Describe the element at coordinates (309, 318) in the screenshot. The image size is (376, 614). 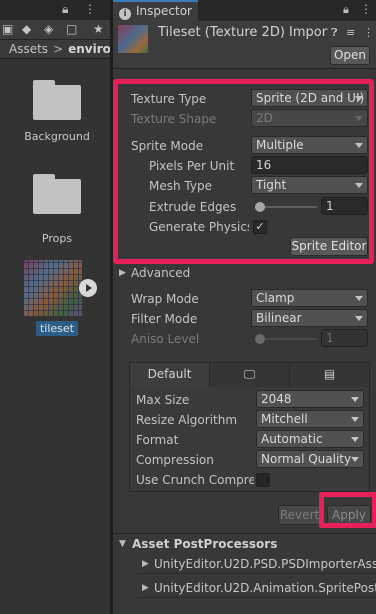
I see `filter-mode-dropdown: Bilinear` at that location.